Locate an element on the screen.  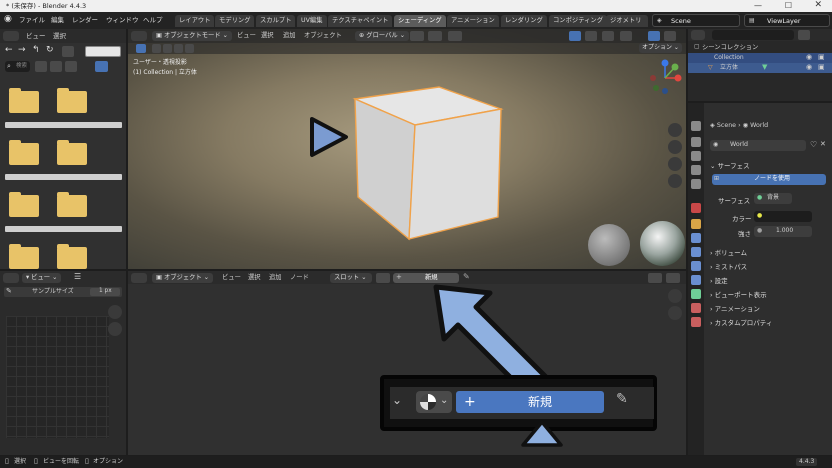
viewport-menu-object: オブジェクト is located at coordinates (323, 35).